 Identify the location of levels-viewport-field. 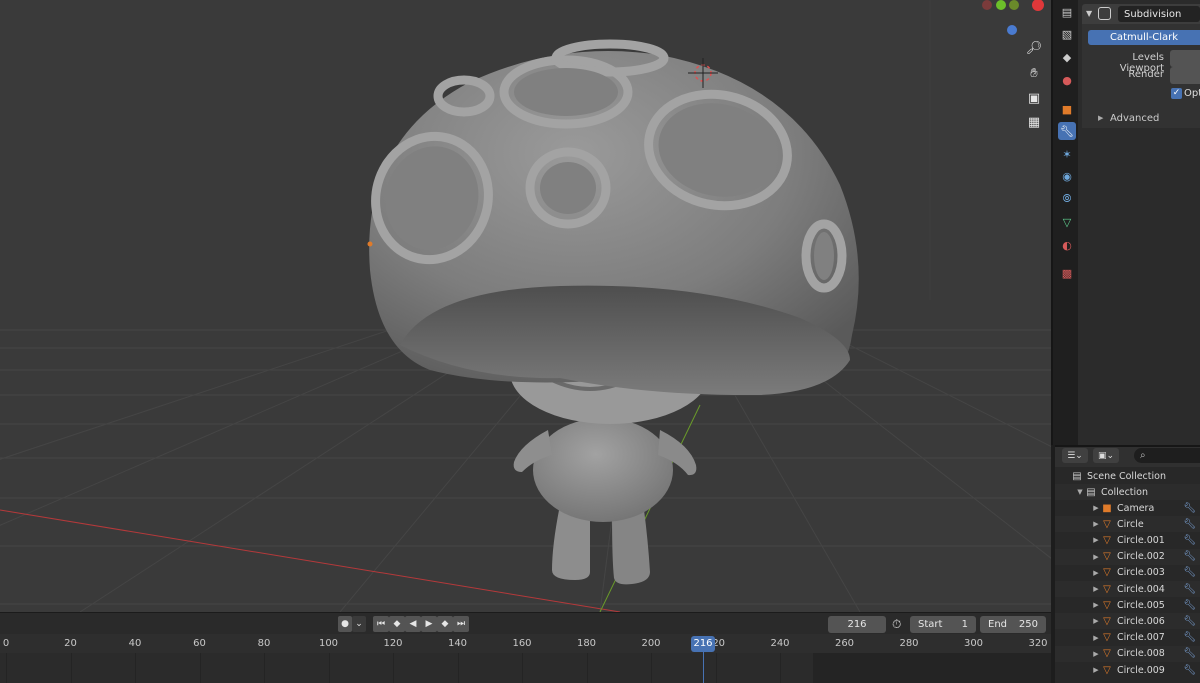
(1185, 58).